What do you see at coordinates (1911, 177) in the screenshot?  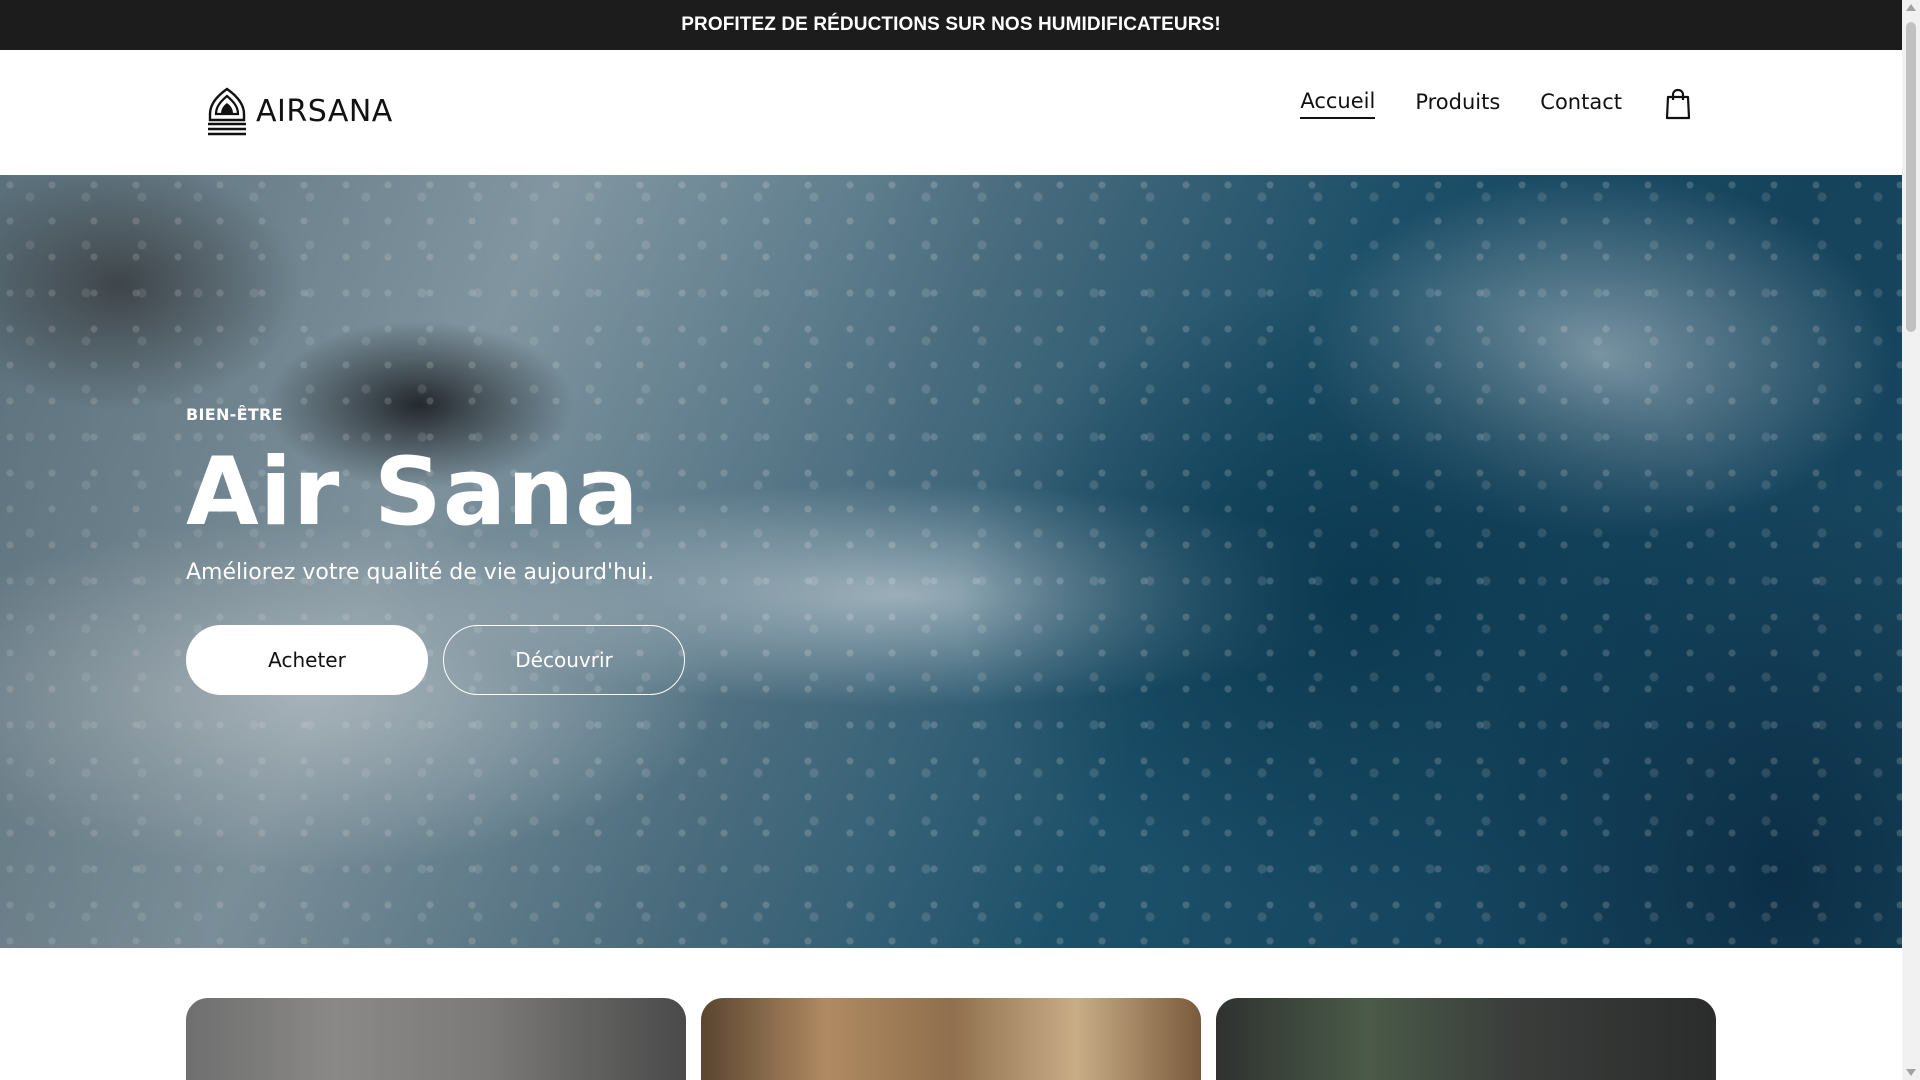 I see `scrollbar-thumb` at bounding box center [1911, 177].